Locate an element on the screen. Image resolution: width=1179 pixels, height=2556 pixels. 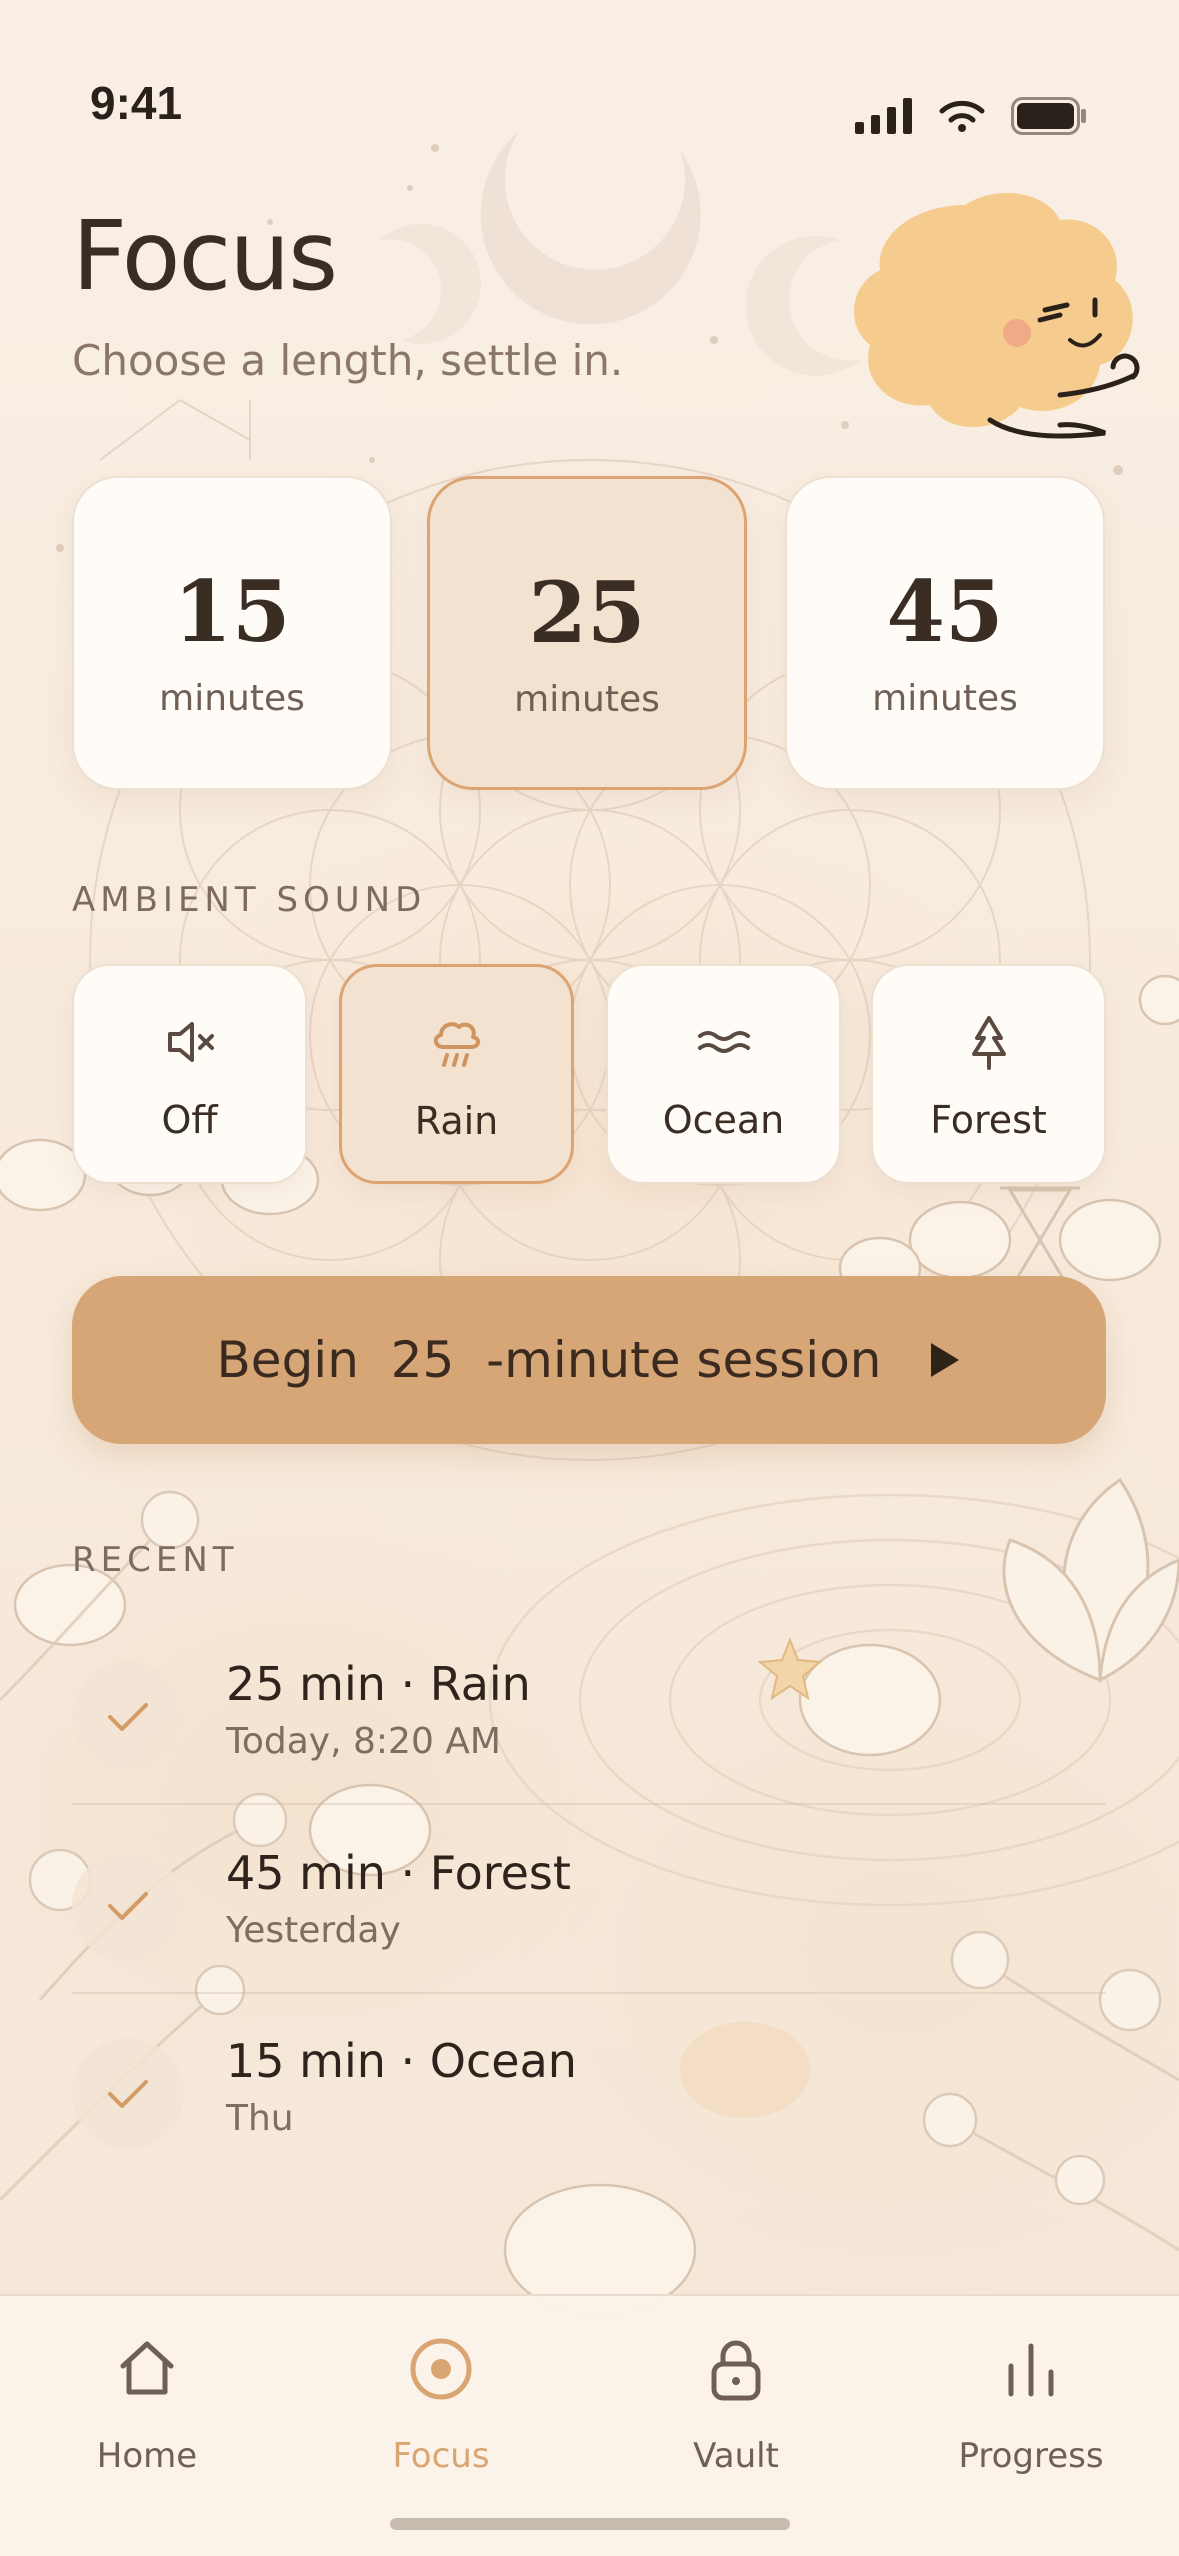
sound-option-rain: Rain is located at coordinates (456, 1074).